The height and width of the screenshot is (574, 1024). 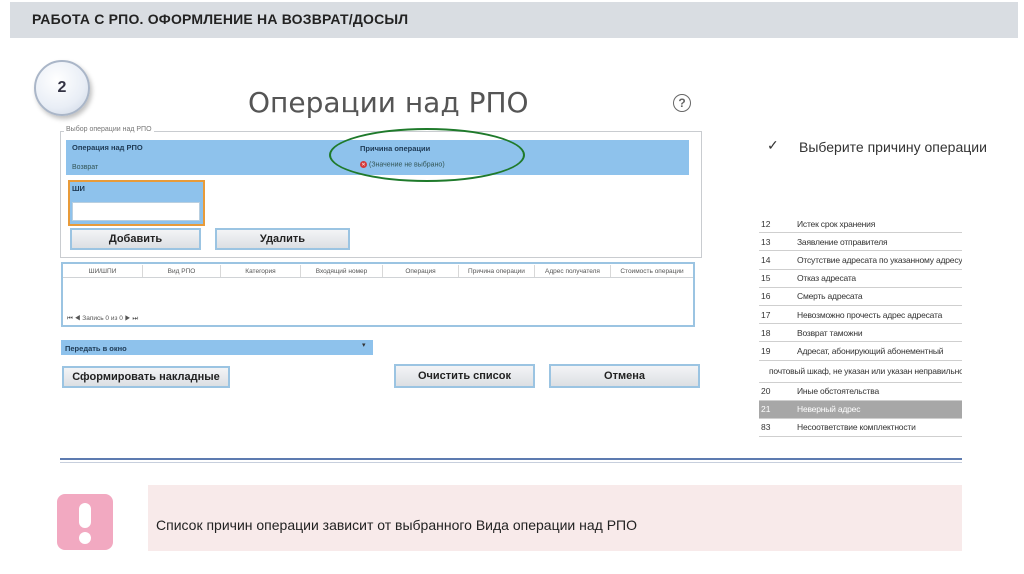 I want to click on pager-next-icon: ▶, so click(x=128, y=318).